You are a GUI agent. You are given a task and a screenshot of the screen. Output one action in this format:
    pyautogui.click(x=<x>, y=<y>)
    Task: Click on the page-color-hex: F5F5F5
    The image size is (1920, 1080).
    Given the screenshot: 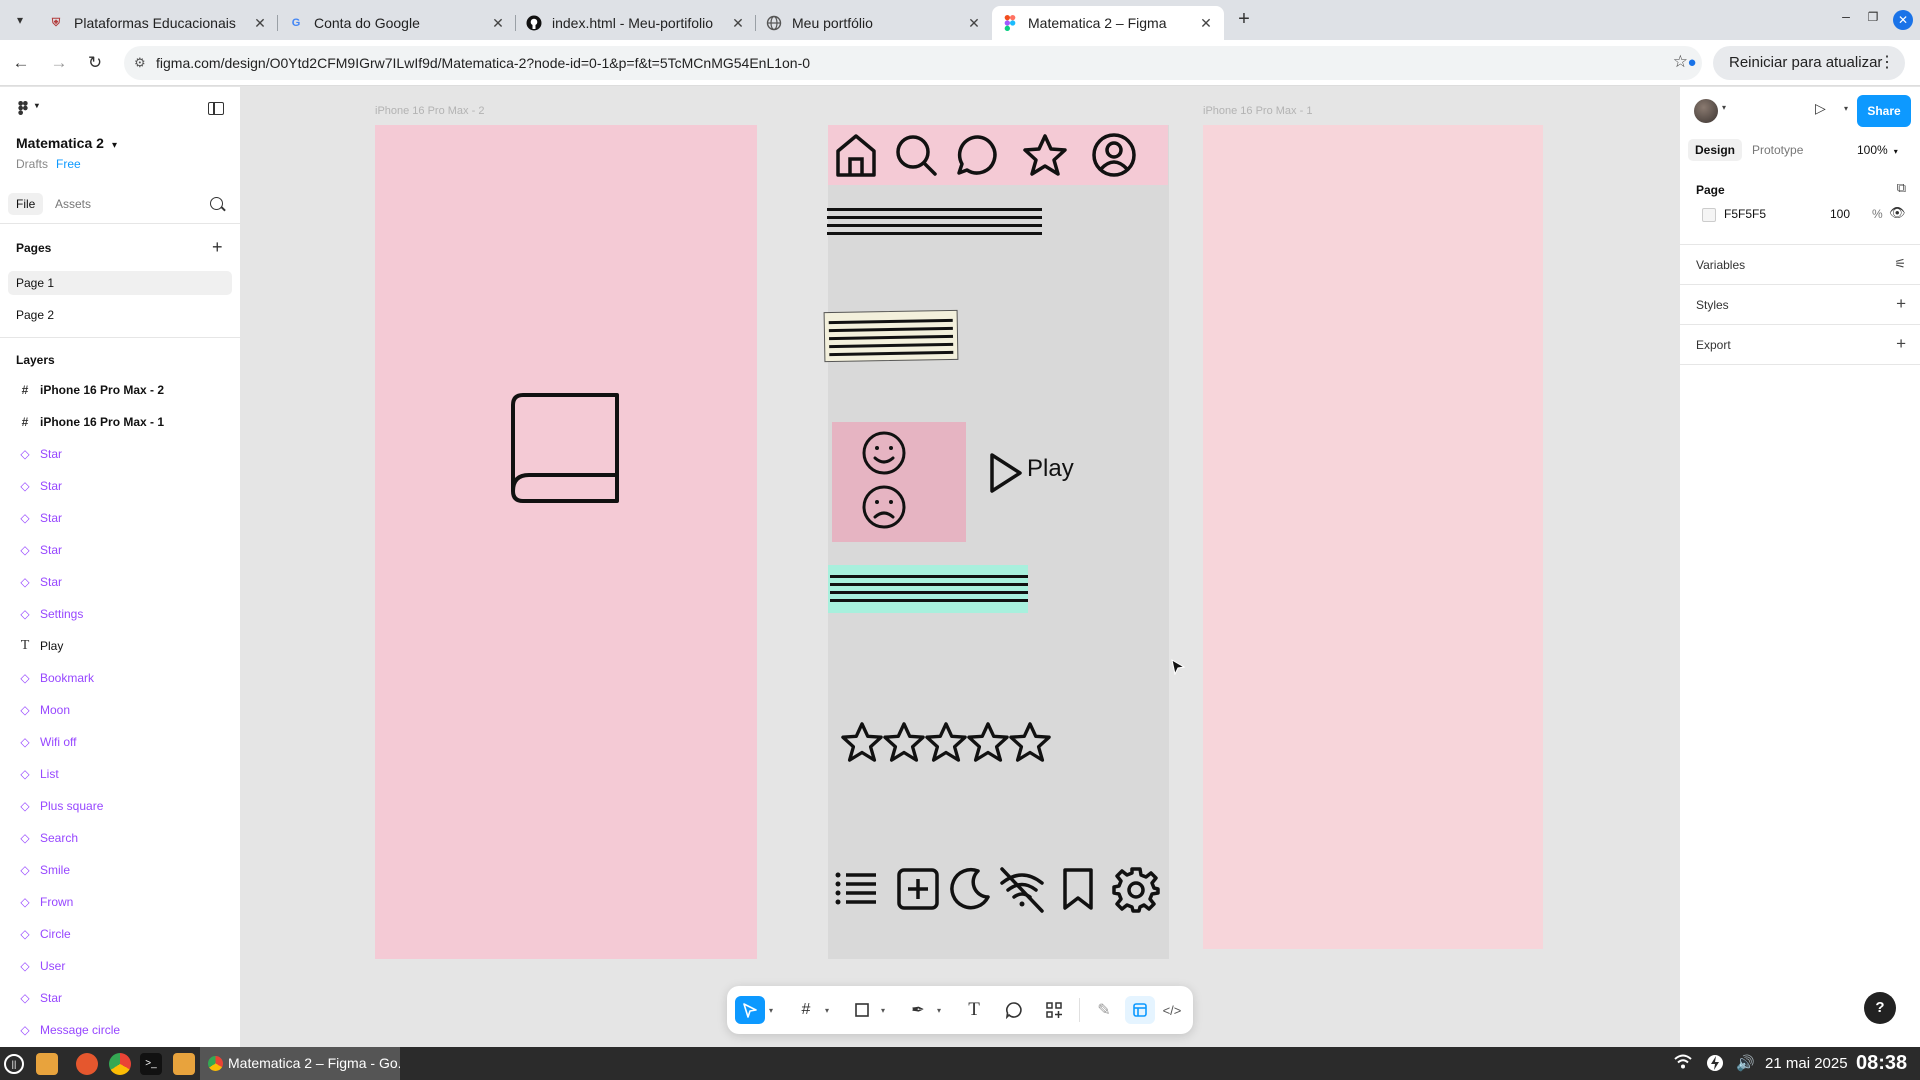 What is the action you would take?
    pyautogui.click(x=1745, y=214)
    